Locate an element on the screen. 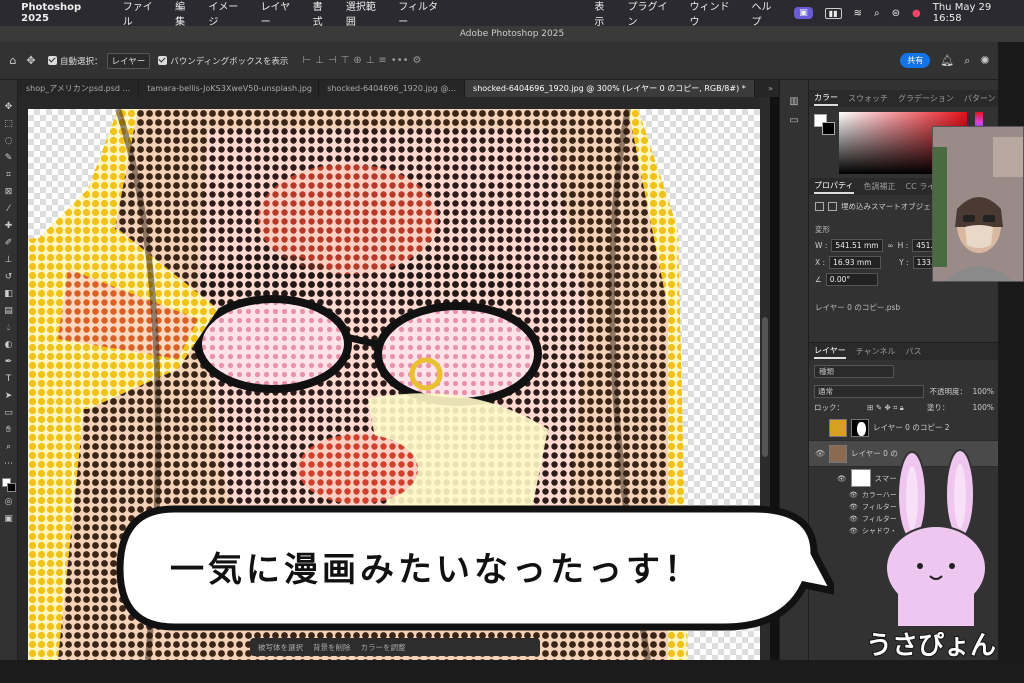 This screenshot has height=683, width=1024. menu-select: 選択範囲 is located at coordinates (365, 14).